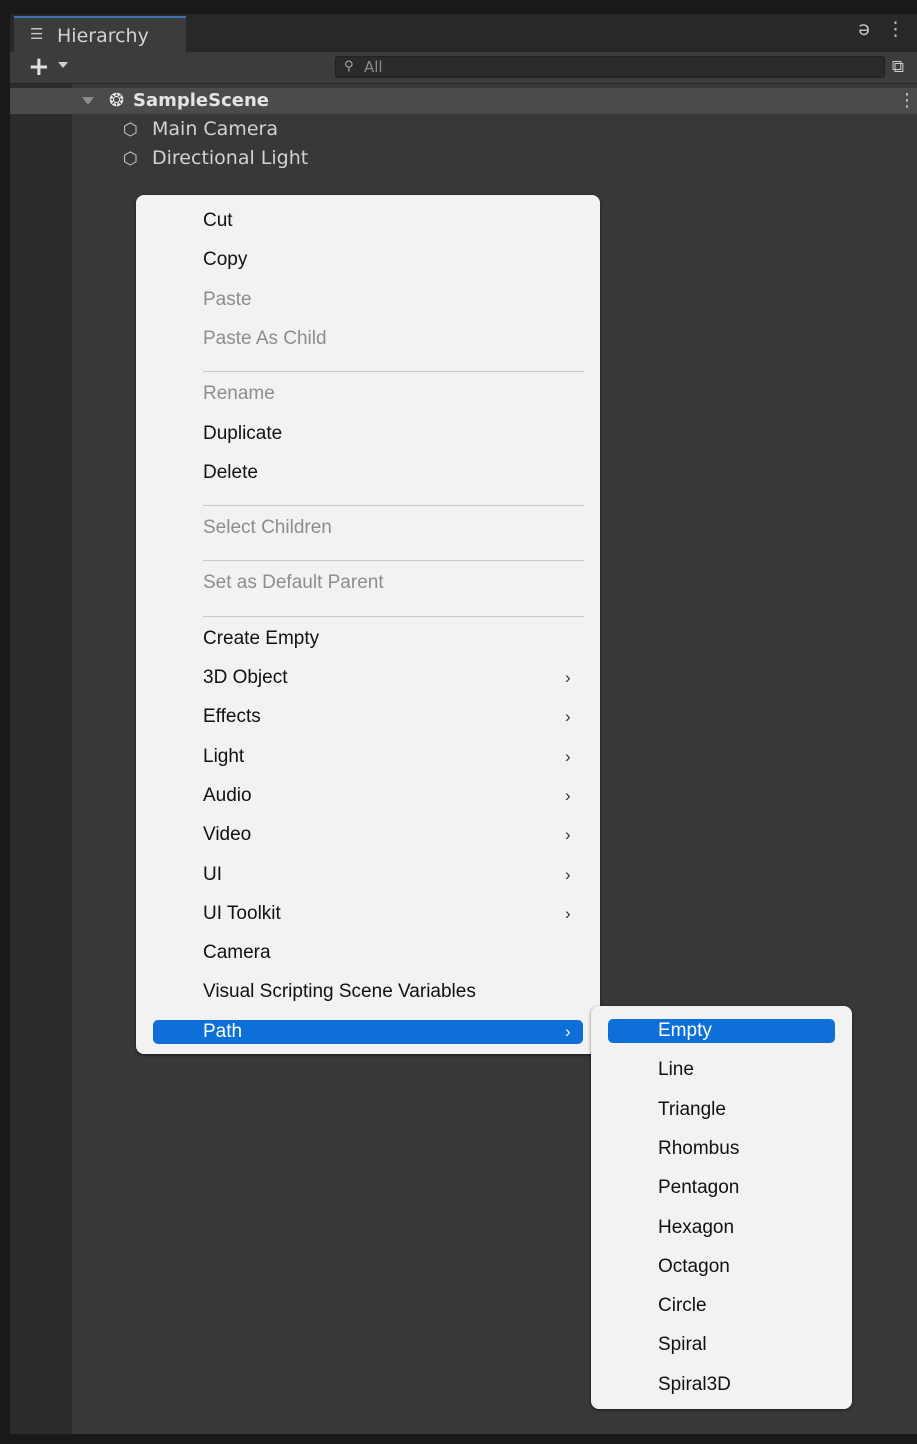  What do you see at coordinates (682, 1345) in the screenshot?
I see `submenu-item-label: Spiral` at bounding box center [682, 1345].